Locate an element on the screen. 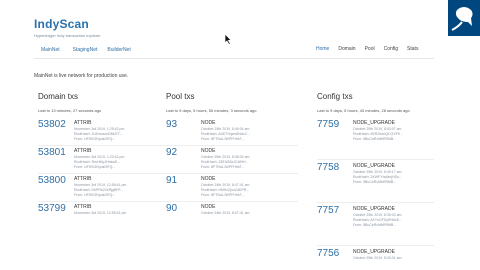 Image resolution: width=480 pixels, height=270 pixels. tx-date: October 25th 2019, 8:30:01 am is located at coordinates (377, 258).